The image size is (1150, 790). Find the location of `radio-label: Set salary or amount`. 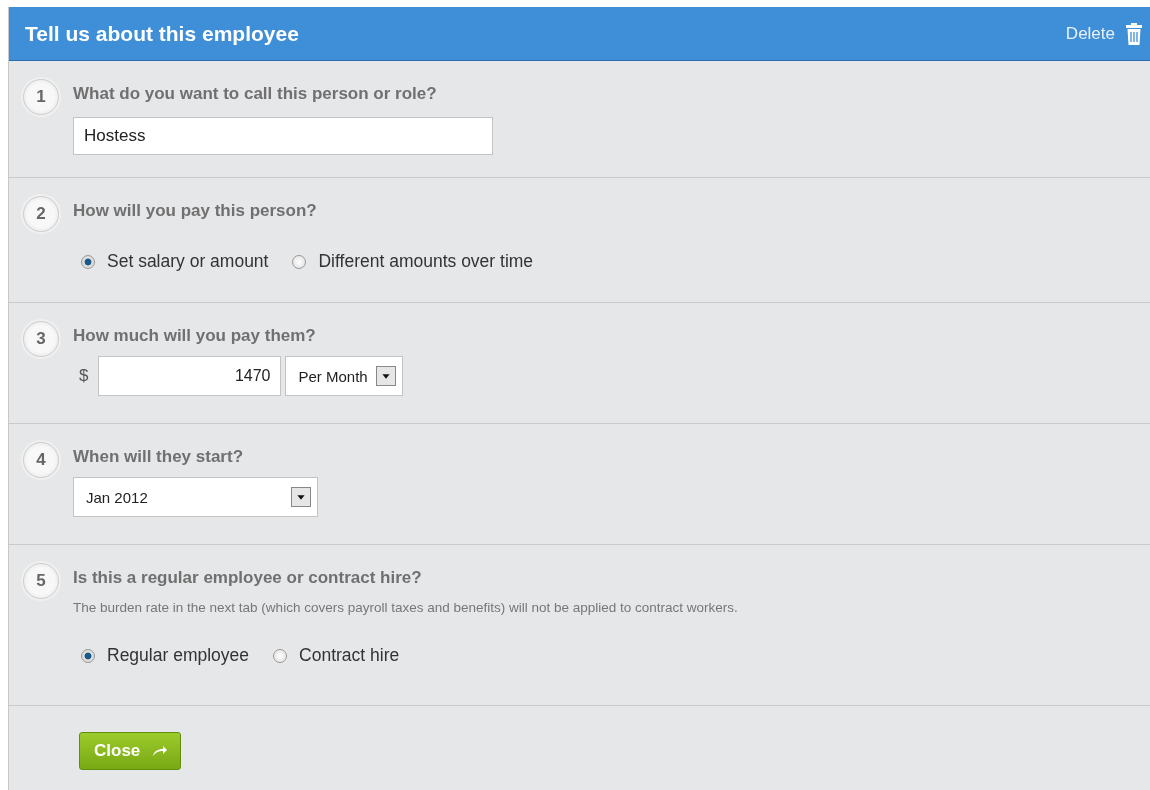

radio-label: Set salary or amount is located at coordinates (188, 261).